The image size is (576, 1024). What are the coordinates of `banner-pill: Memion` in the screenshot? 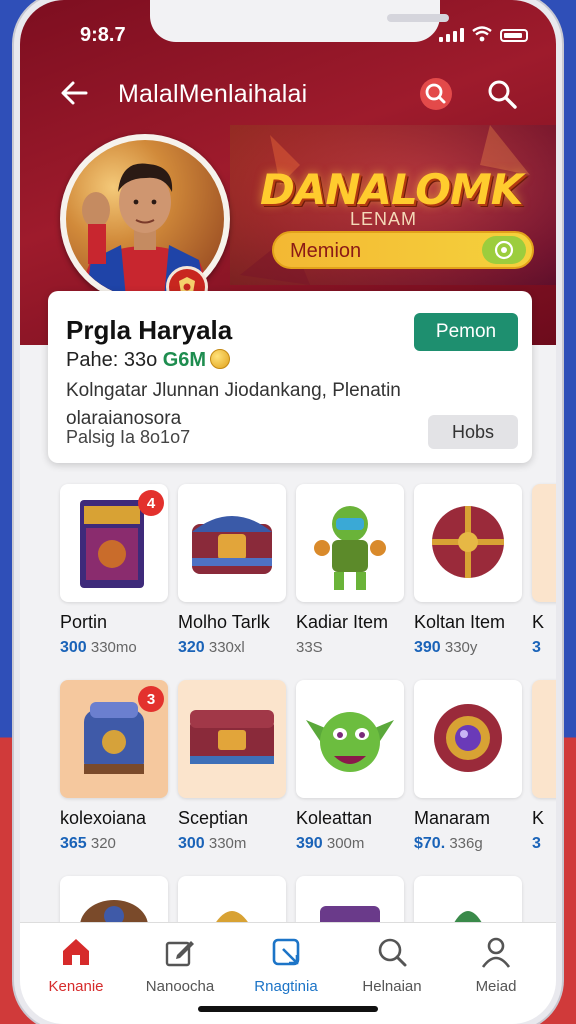 It's located at (403, 250).